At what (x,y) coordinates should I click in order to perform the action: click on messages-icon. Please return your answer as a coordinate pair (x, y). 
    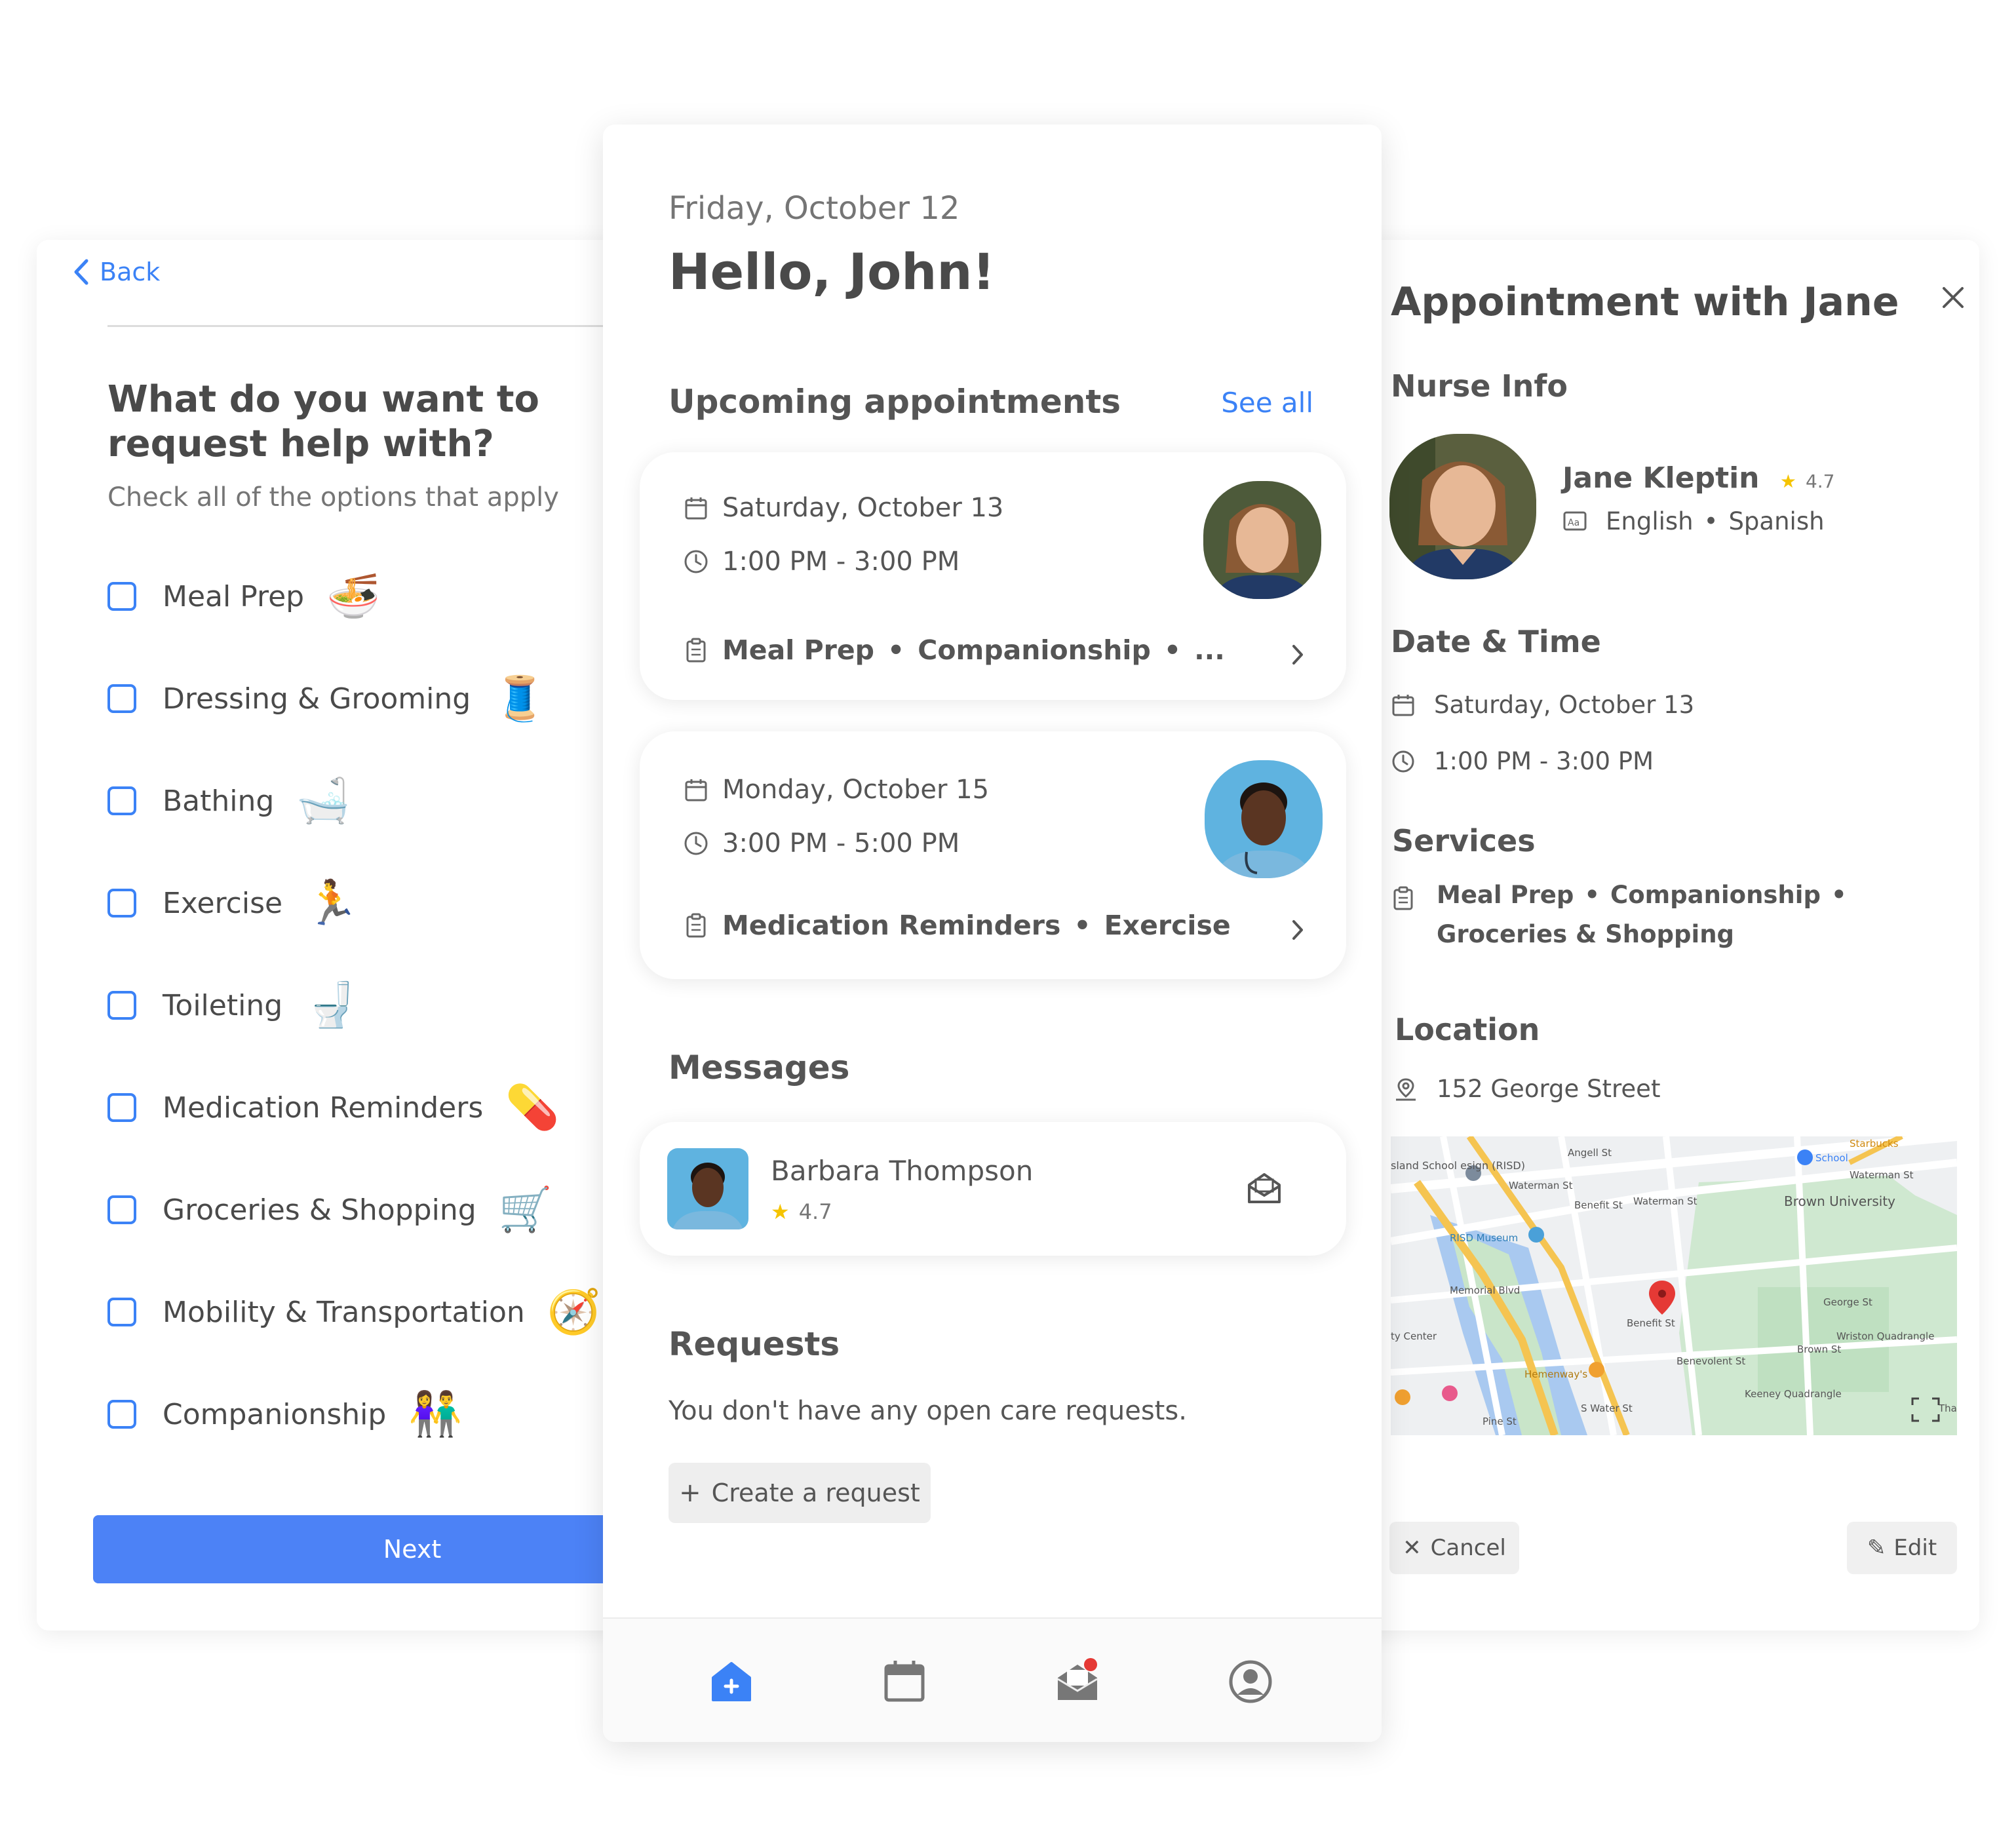
    Looking at the image, I should click on (1077, 1682).